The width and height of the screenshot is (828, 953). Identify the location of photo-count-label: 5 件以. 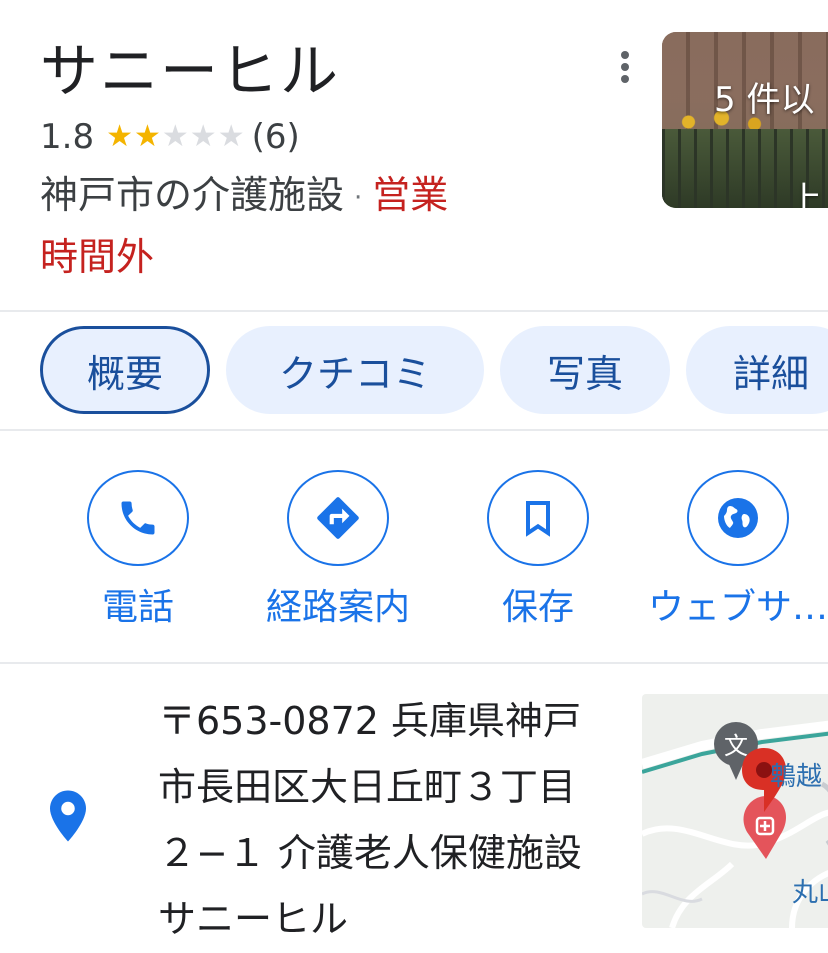
(764, 100).